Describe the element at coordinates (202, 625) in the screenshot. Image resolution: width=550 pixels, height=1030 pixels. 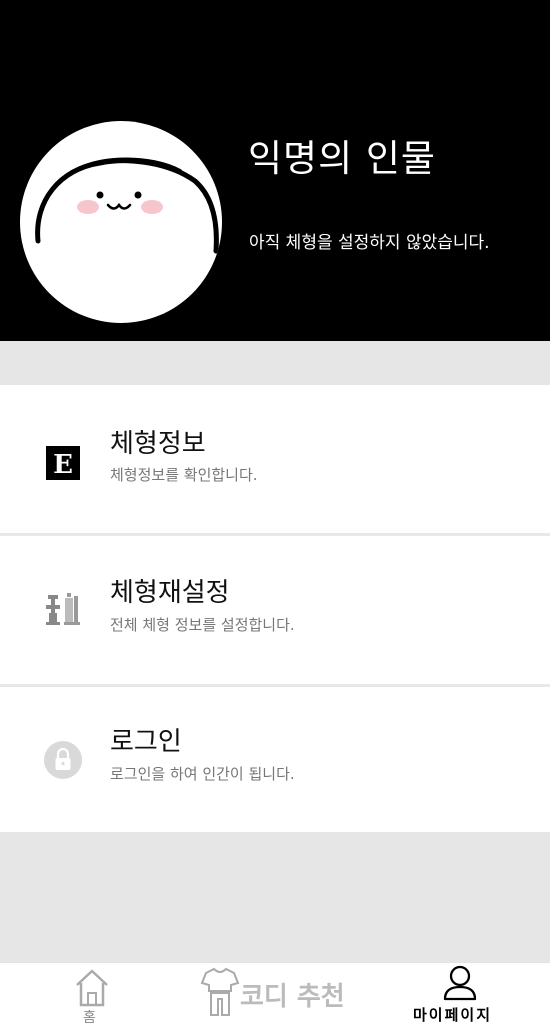
I see `menu-item-description: 전체 체형 정보를 설정합니다.` at that location.